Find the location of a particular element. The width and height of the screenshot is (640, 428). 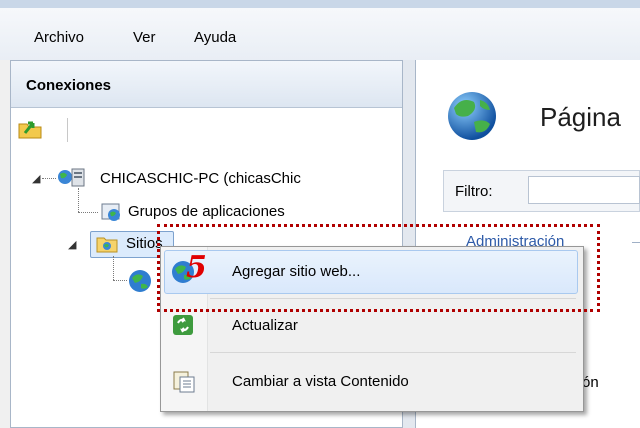

window-top-border is located at coordinates (320, 4).